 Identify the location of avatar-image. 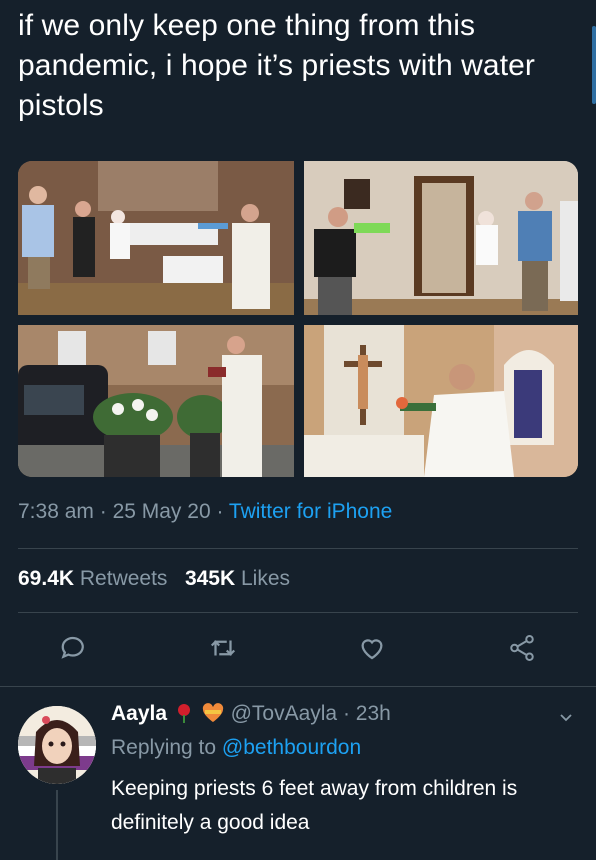
(57, 745).